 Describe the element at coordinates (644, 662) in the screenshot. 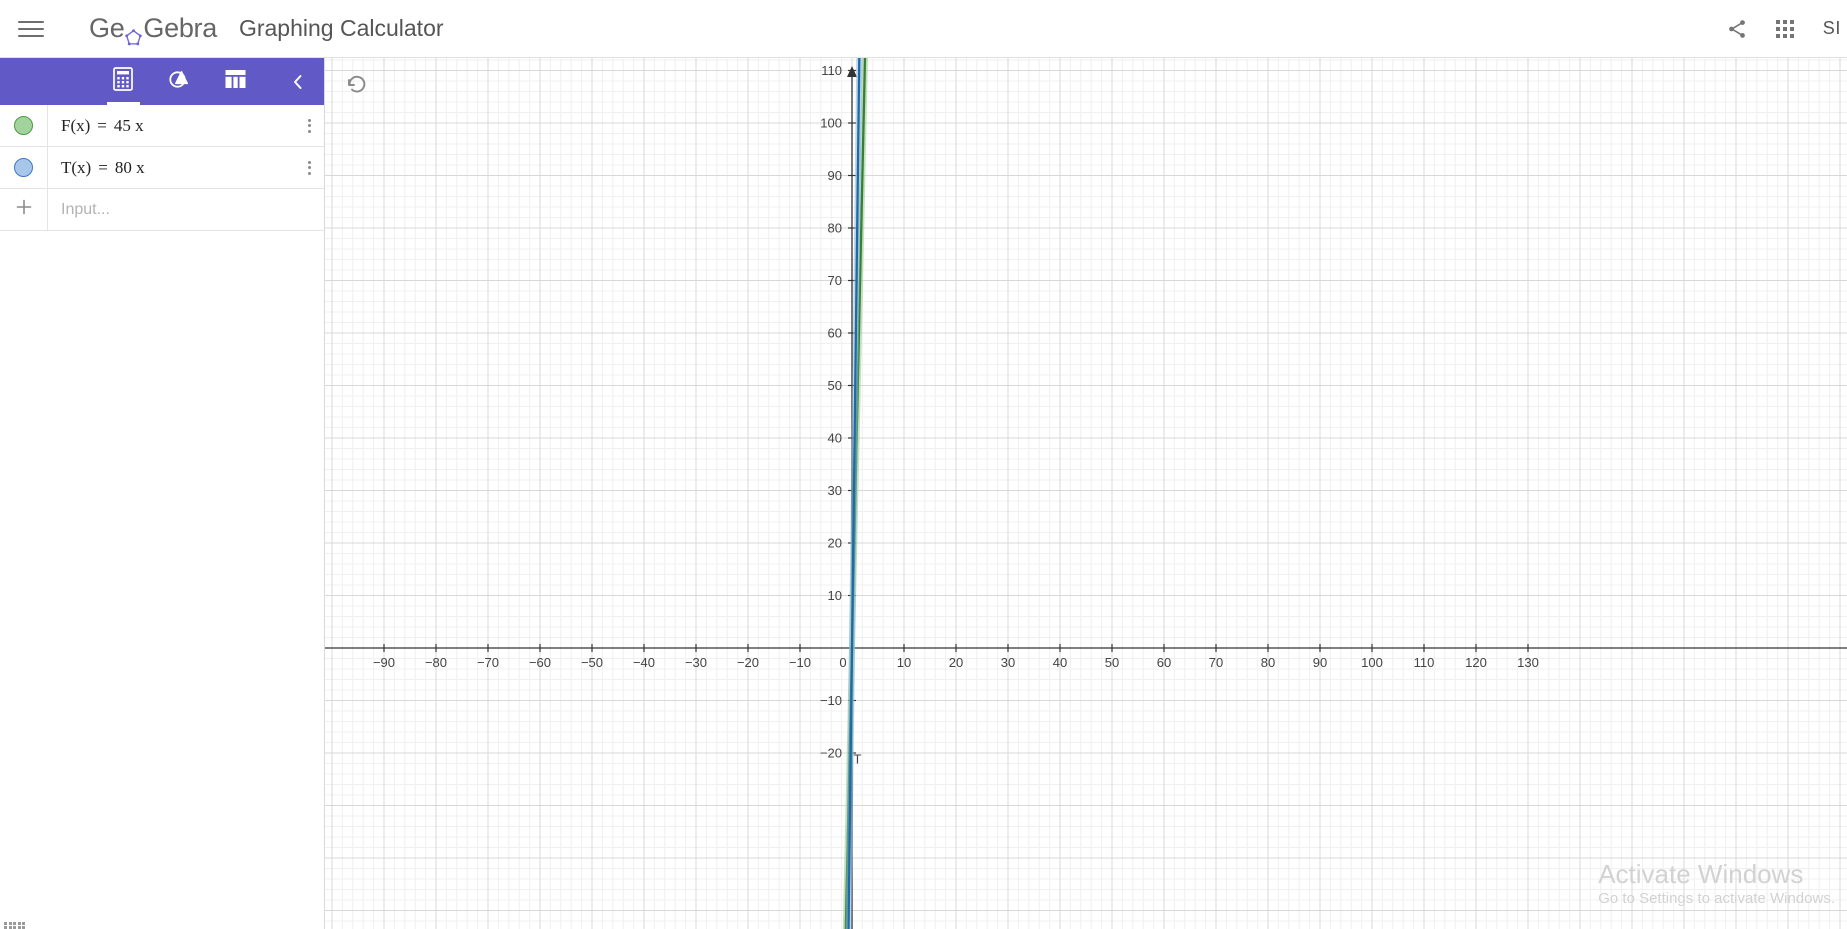

I see `svg-text: −40` at that location.